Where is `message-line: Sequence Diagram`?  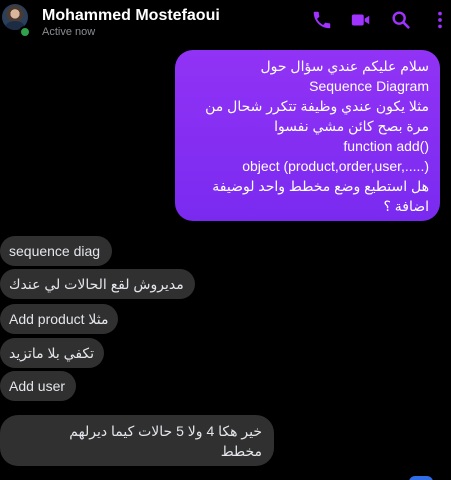
message-line: Sequence Diagram is located at coordinates (369, 86).